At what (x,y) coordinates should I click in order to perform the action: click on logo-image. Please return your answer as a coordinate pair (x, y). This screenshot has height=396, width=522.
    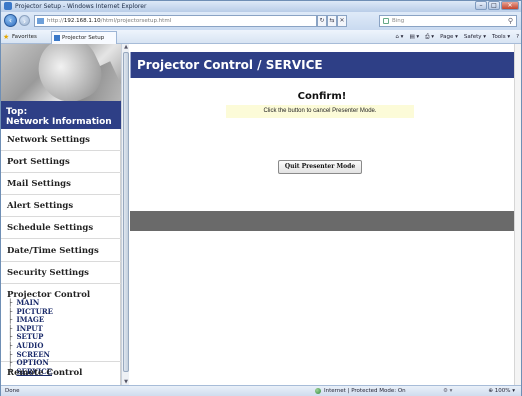
    Looking at the image, I should click on (61, 72).